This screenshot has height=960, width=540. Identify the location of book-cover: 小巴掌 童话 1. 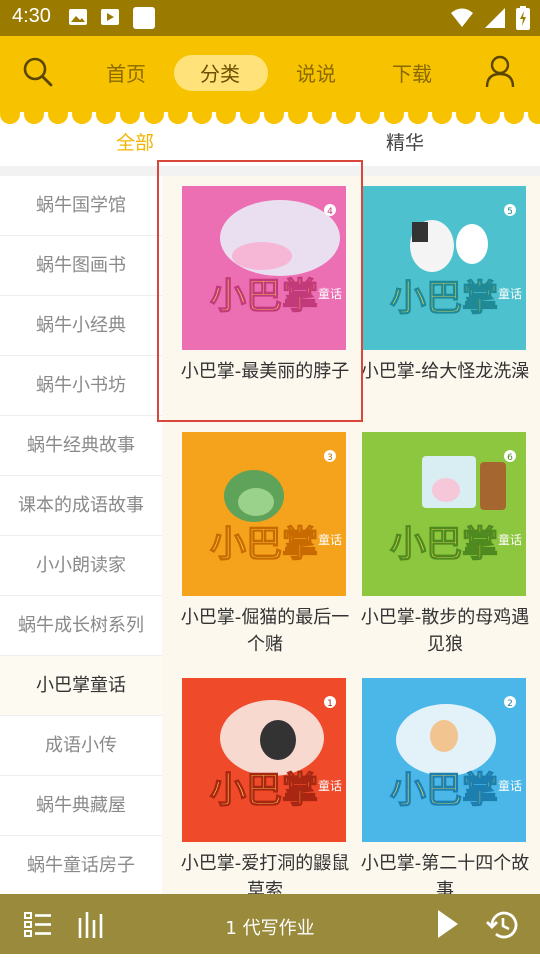
(264, 760).